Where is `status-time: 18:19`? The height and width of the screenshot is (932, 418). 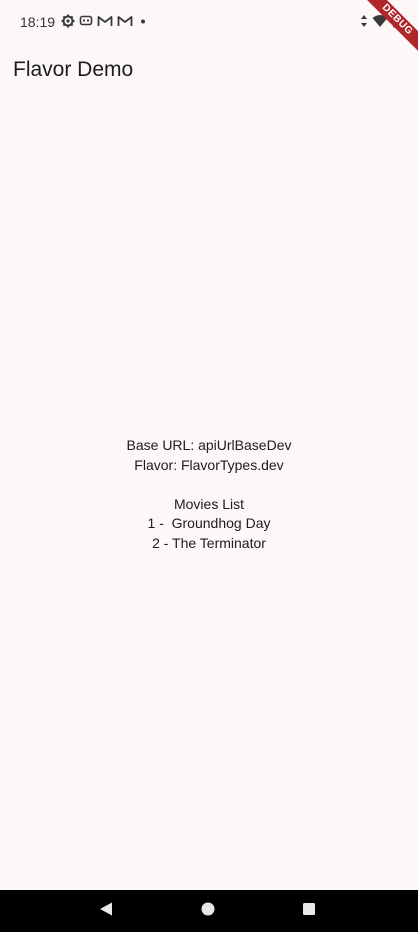 status-time: 18:19 is located at coordinates (38, 22).